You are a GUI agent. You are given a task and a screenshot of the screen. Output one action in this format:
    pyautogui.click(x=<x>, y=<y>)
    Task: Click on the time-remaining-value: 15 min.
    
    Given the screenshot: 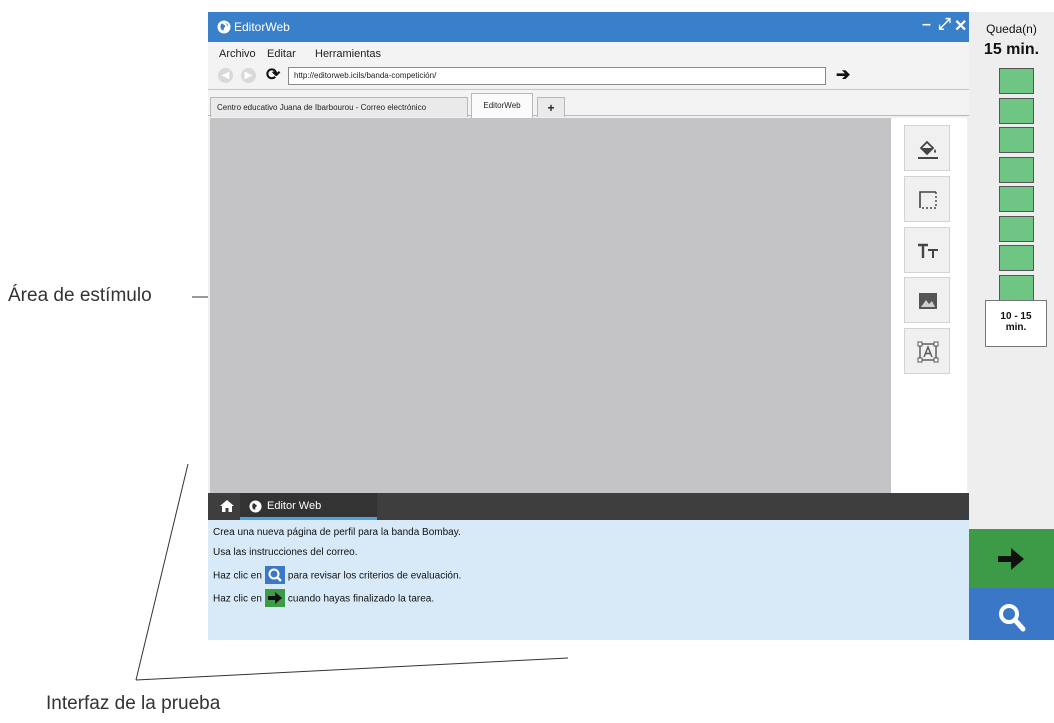 What is the action you would take?
    pyautogui.click(x=1011, y=49)
    